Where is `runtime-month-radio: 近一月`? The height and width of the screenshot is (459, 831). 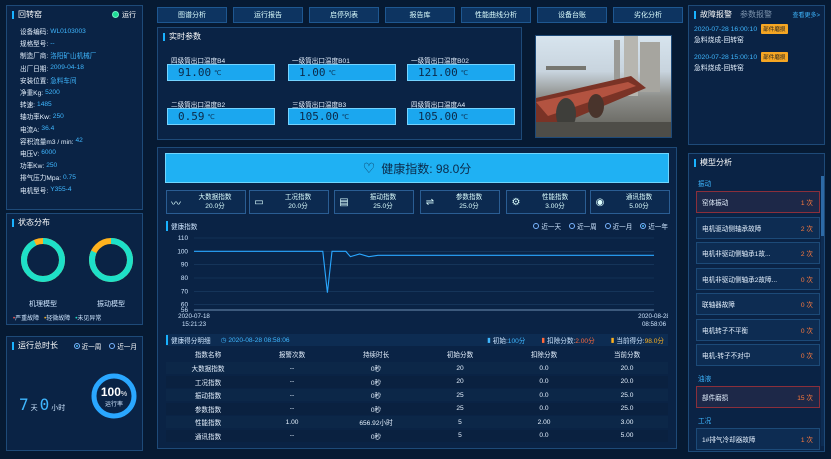
runtime-month-radio: 近一月 is located at coordinates (123, 346).